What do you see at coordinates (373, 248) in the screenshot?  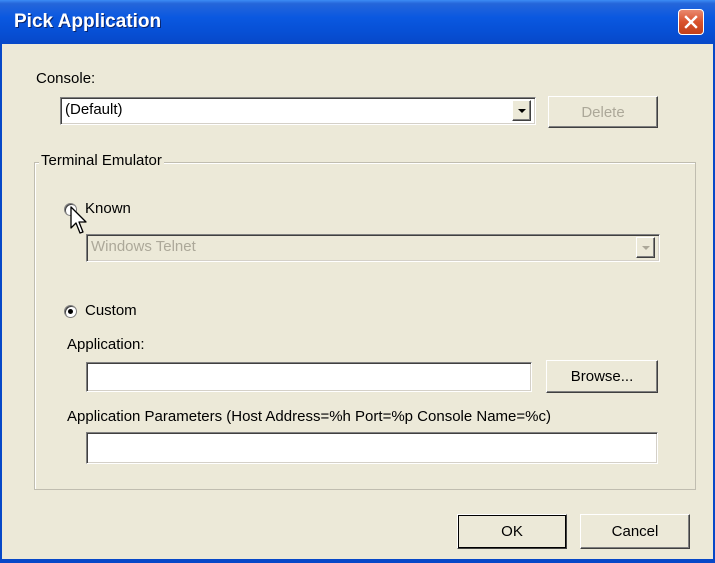 I see `known-select: Windows Telnet` at bounding box center [373, 248].